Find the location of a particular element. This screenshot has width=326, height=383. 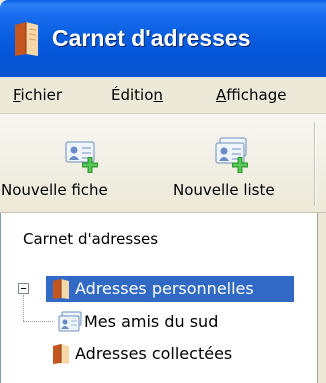

toolbar-separator is located at coordinates (315, 164).